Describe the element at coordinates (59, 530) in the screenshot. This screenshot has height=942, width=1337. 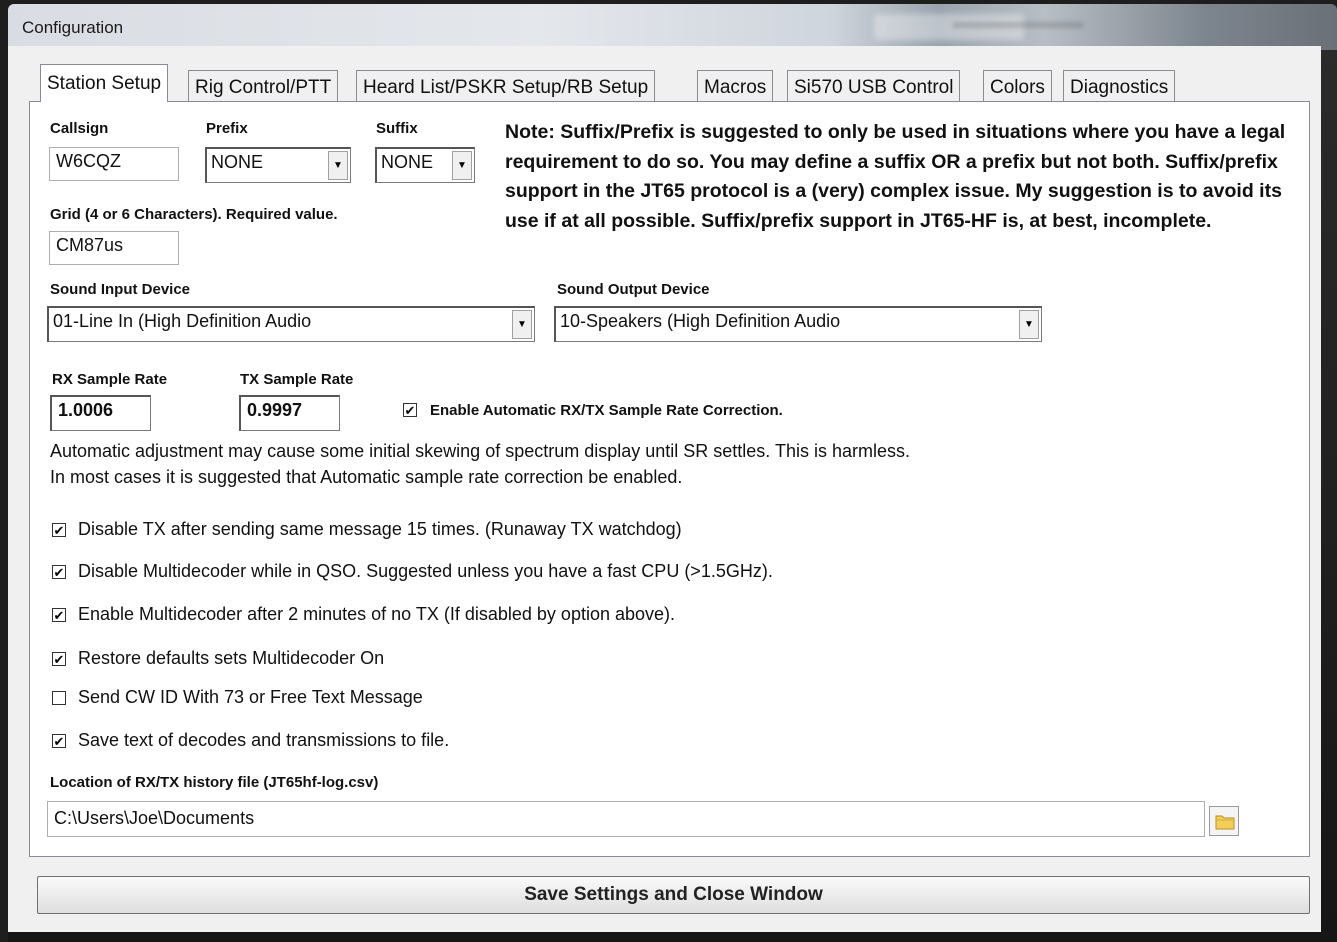
I see `runaway-tx-checkbox: ✔` at that location.